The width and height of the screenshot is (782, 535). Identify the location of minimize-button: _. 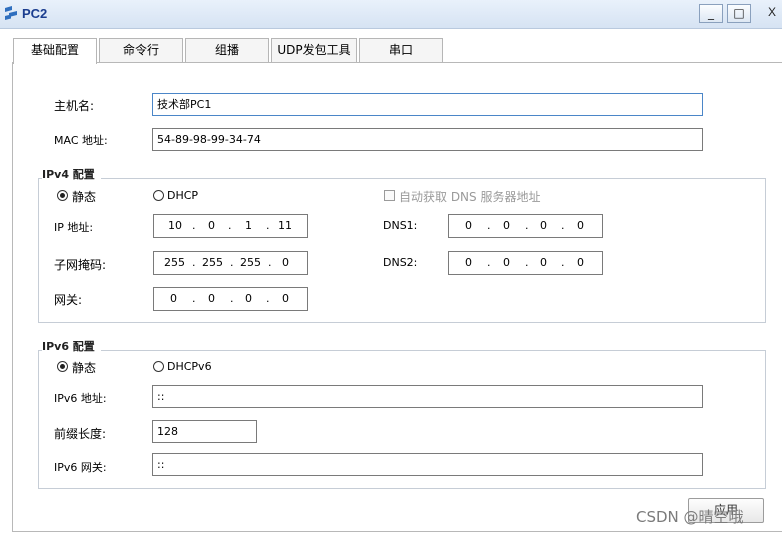
(711, 13).